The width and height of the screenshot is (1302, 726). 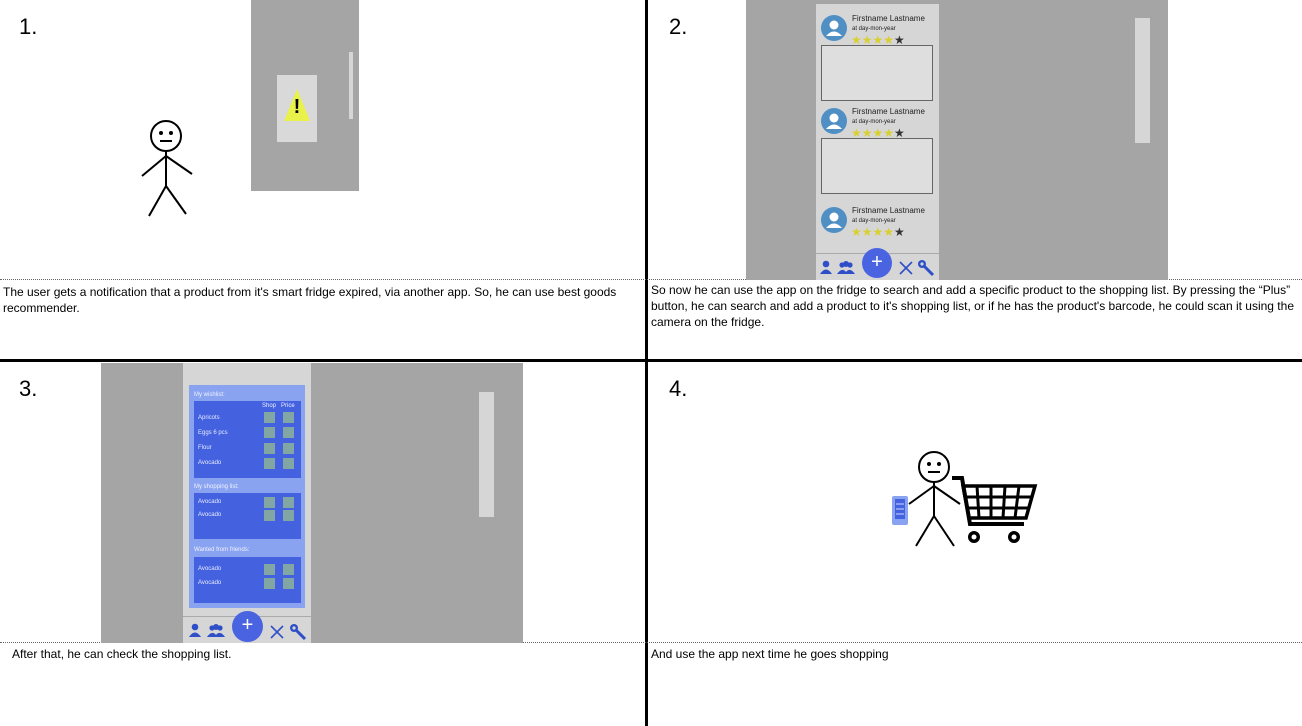 I want to click on wishlist-item: Avocado, so click(x=210, y=463).